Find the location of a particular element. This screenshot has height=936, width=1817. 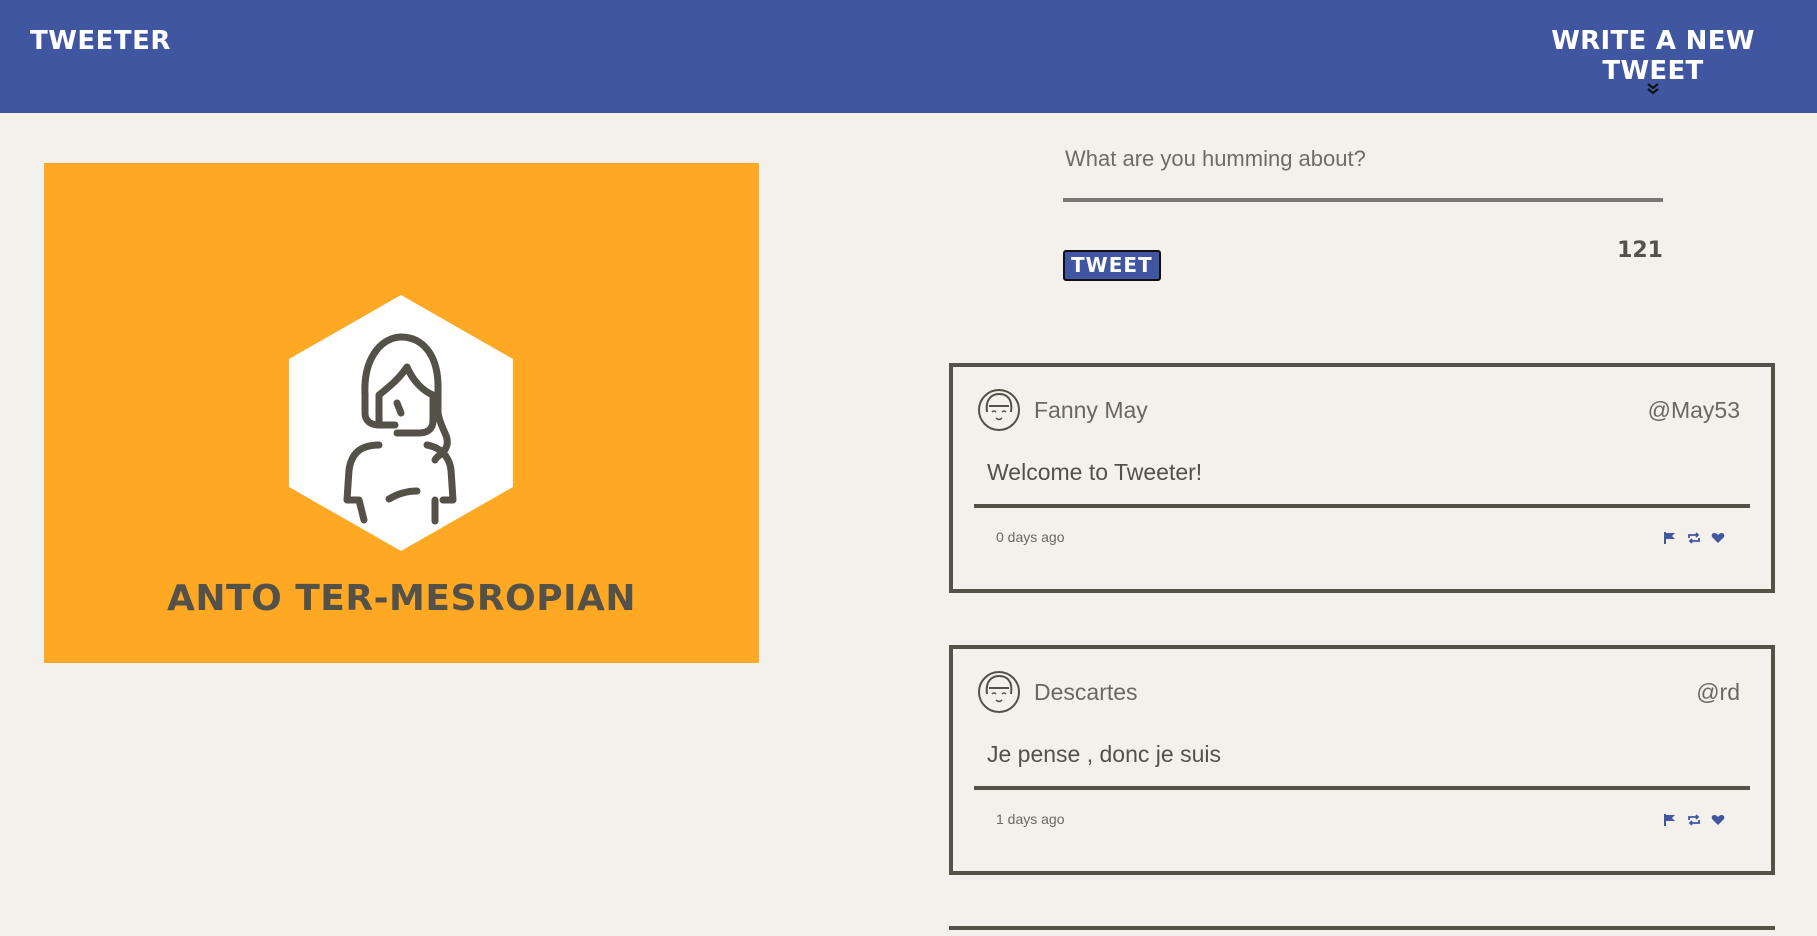

tweet-input is located at coordinates (1363, 171).